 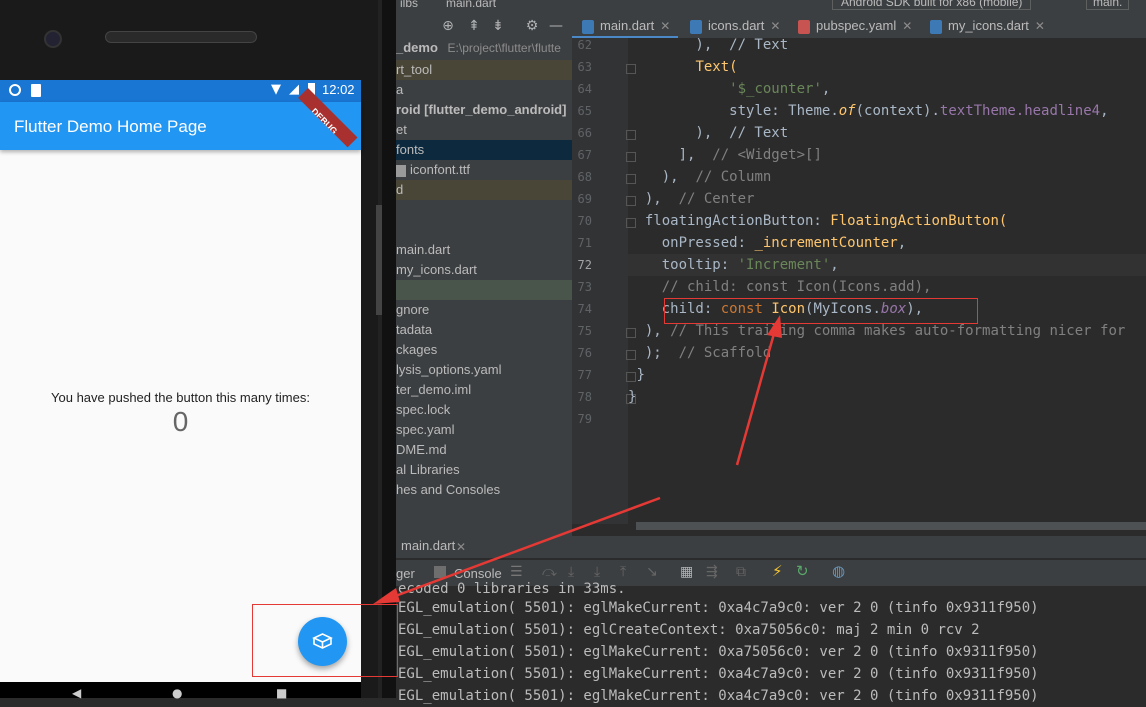 I want to click on annotation-arrow-up, so click(x=756, y=397).